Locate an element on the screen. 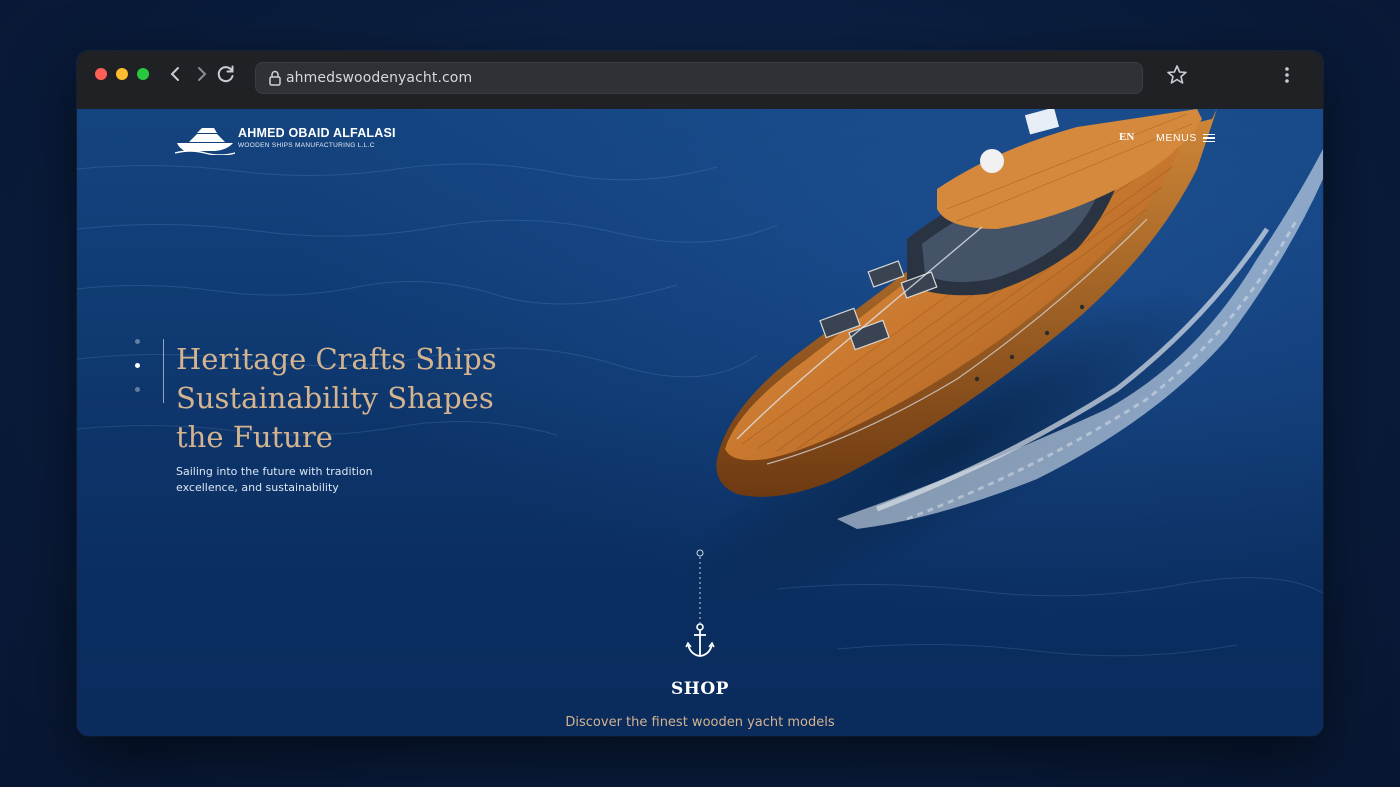  chevron-right-icon is located at coordinates (202, 74).